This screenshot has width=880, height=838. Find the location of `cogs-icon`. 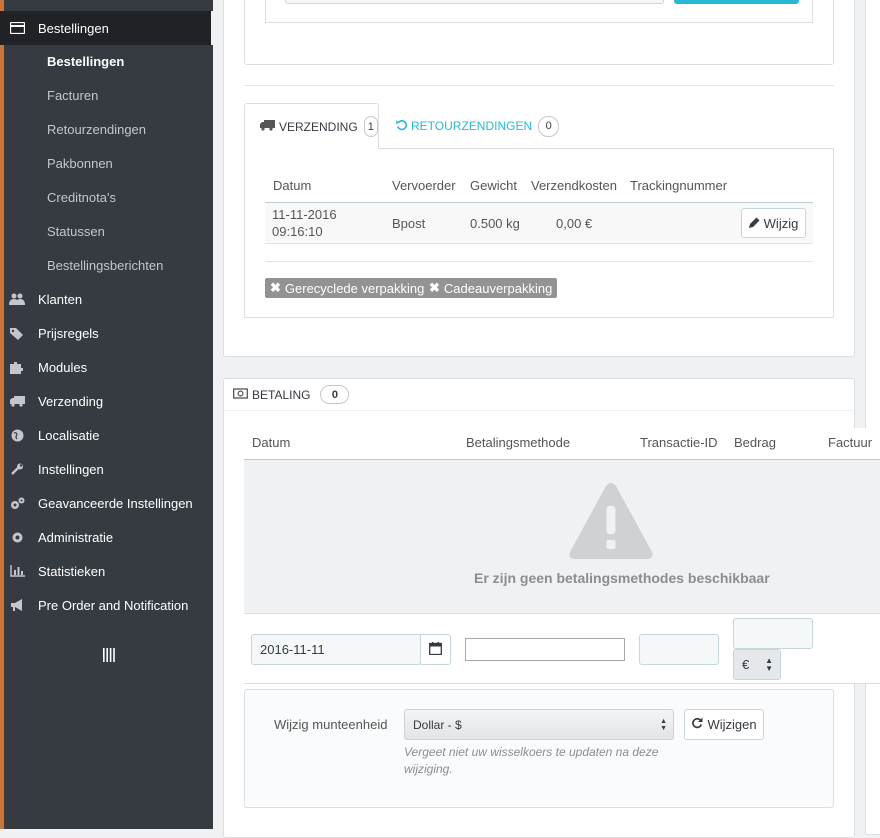

cogs-icon is located at coordinates (17, 503).